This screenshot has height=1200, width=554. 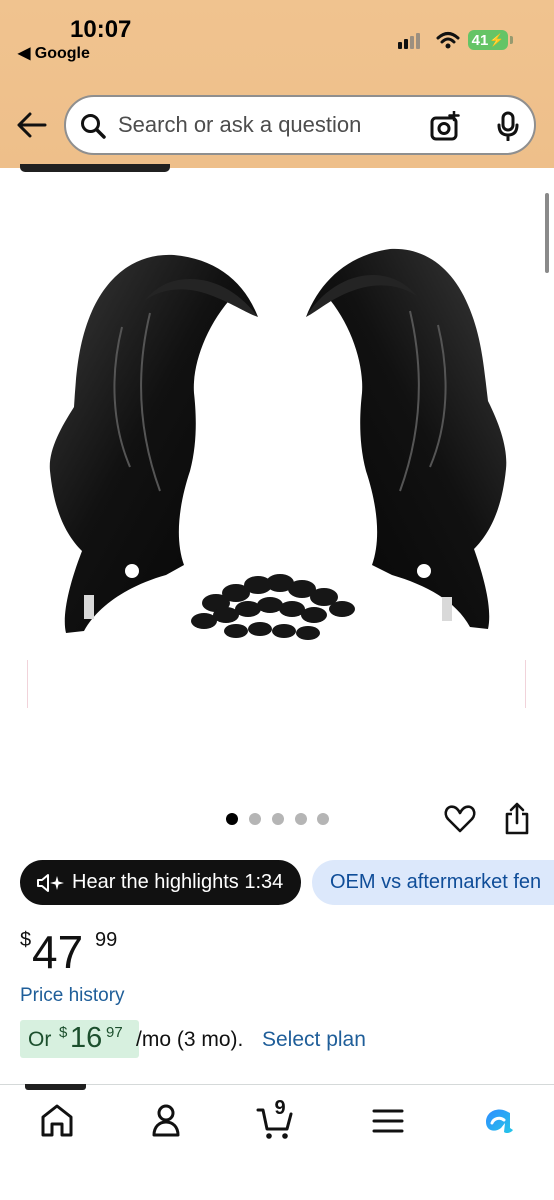 What do you see at coordinates (448, 40) in the screenshot?
I see `wifi-icon` at bounding box center [448, 40].